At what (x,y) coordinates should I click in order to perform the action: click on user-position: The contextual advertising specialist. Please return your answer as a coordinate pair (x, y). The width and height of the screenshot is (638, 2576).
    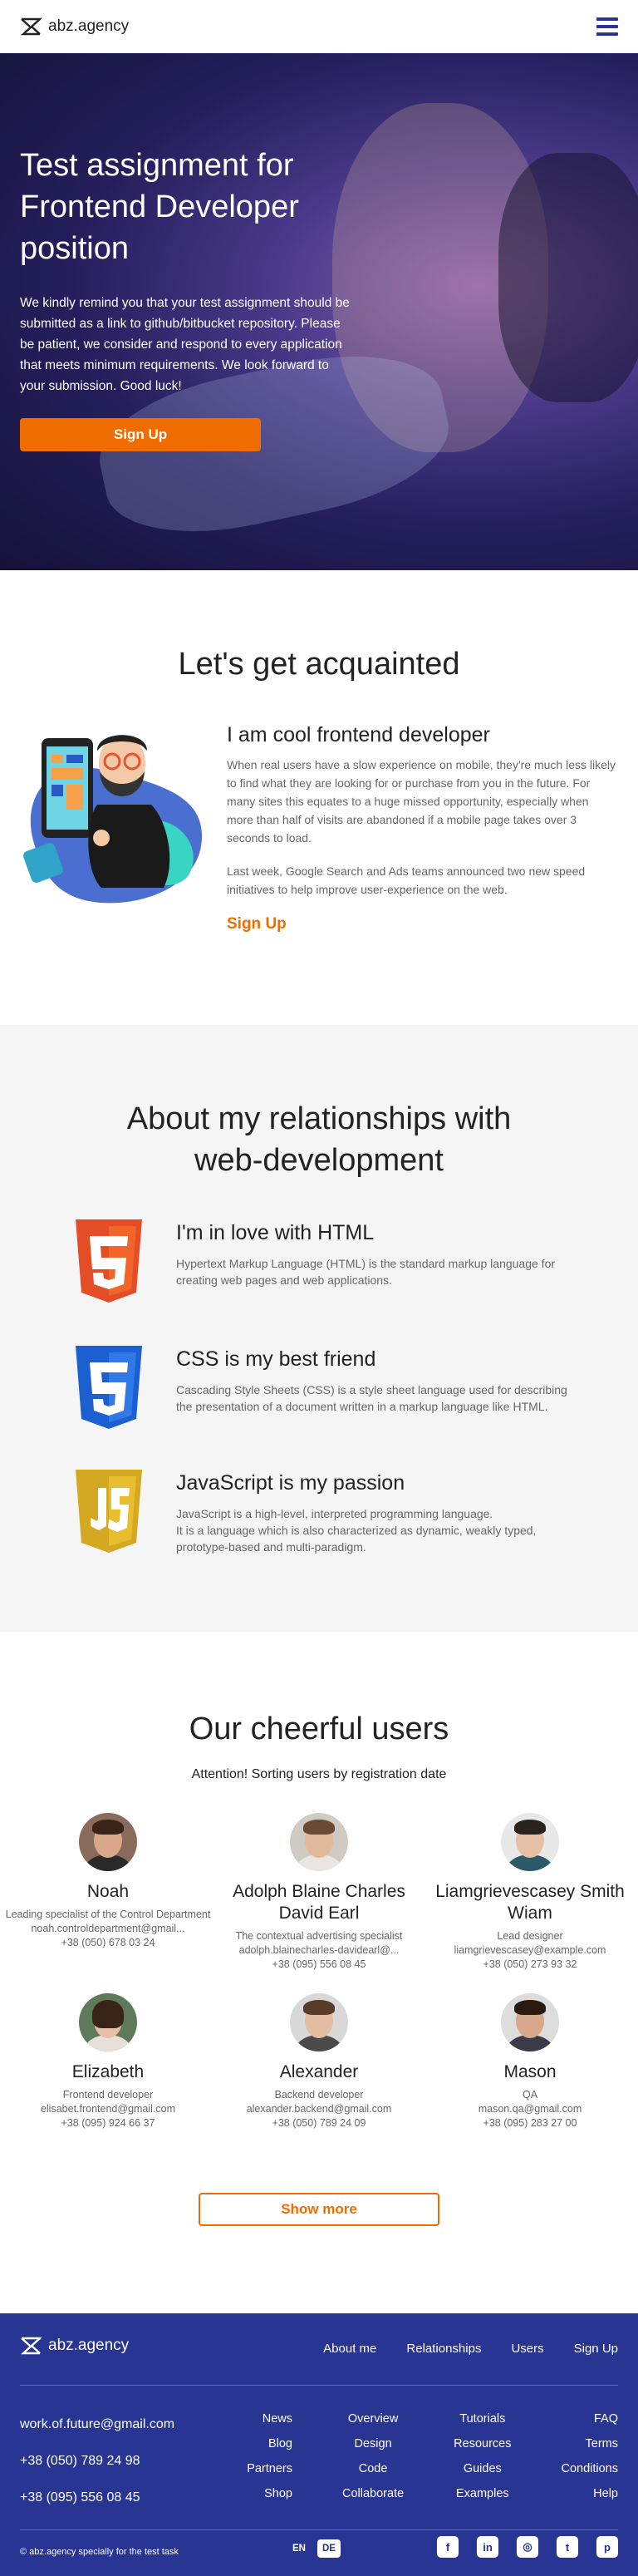
    Looking at the image, I should click on (319, 1936).